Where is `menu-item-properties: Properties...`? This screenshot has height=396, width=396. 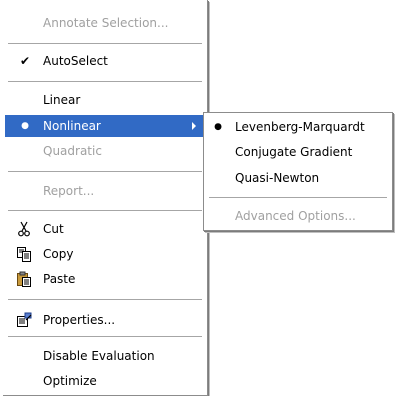
menu-item-properties: Properties... is located at coordinates (105, 320).